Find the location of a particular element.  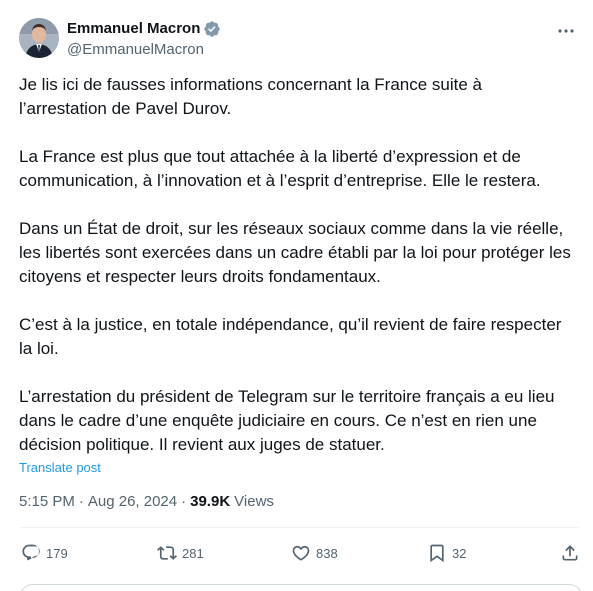

author-handle: @EmmanuelMacron is located at coordinates (144, 50).